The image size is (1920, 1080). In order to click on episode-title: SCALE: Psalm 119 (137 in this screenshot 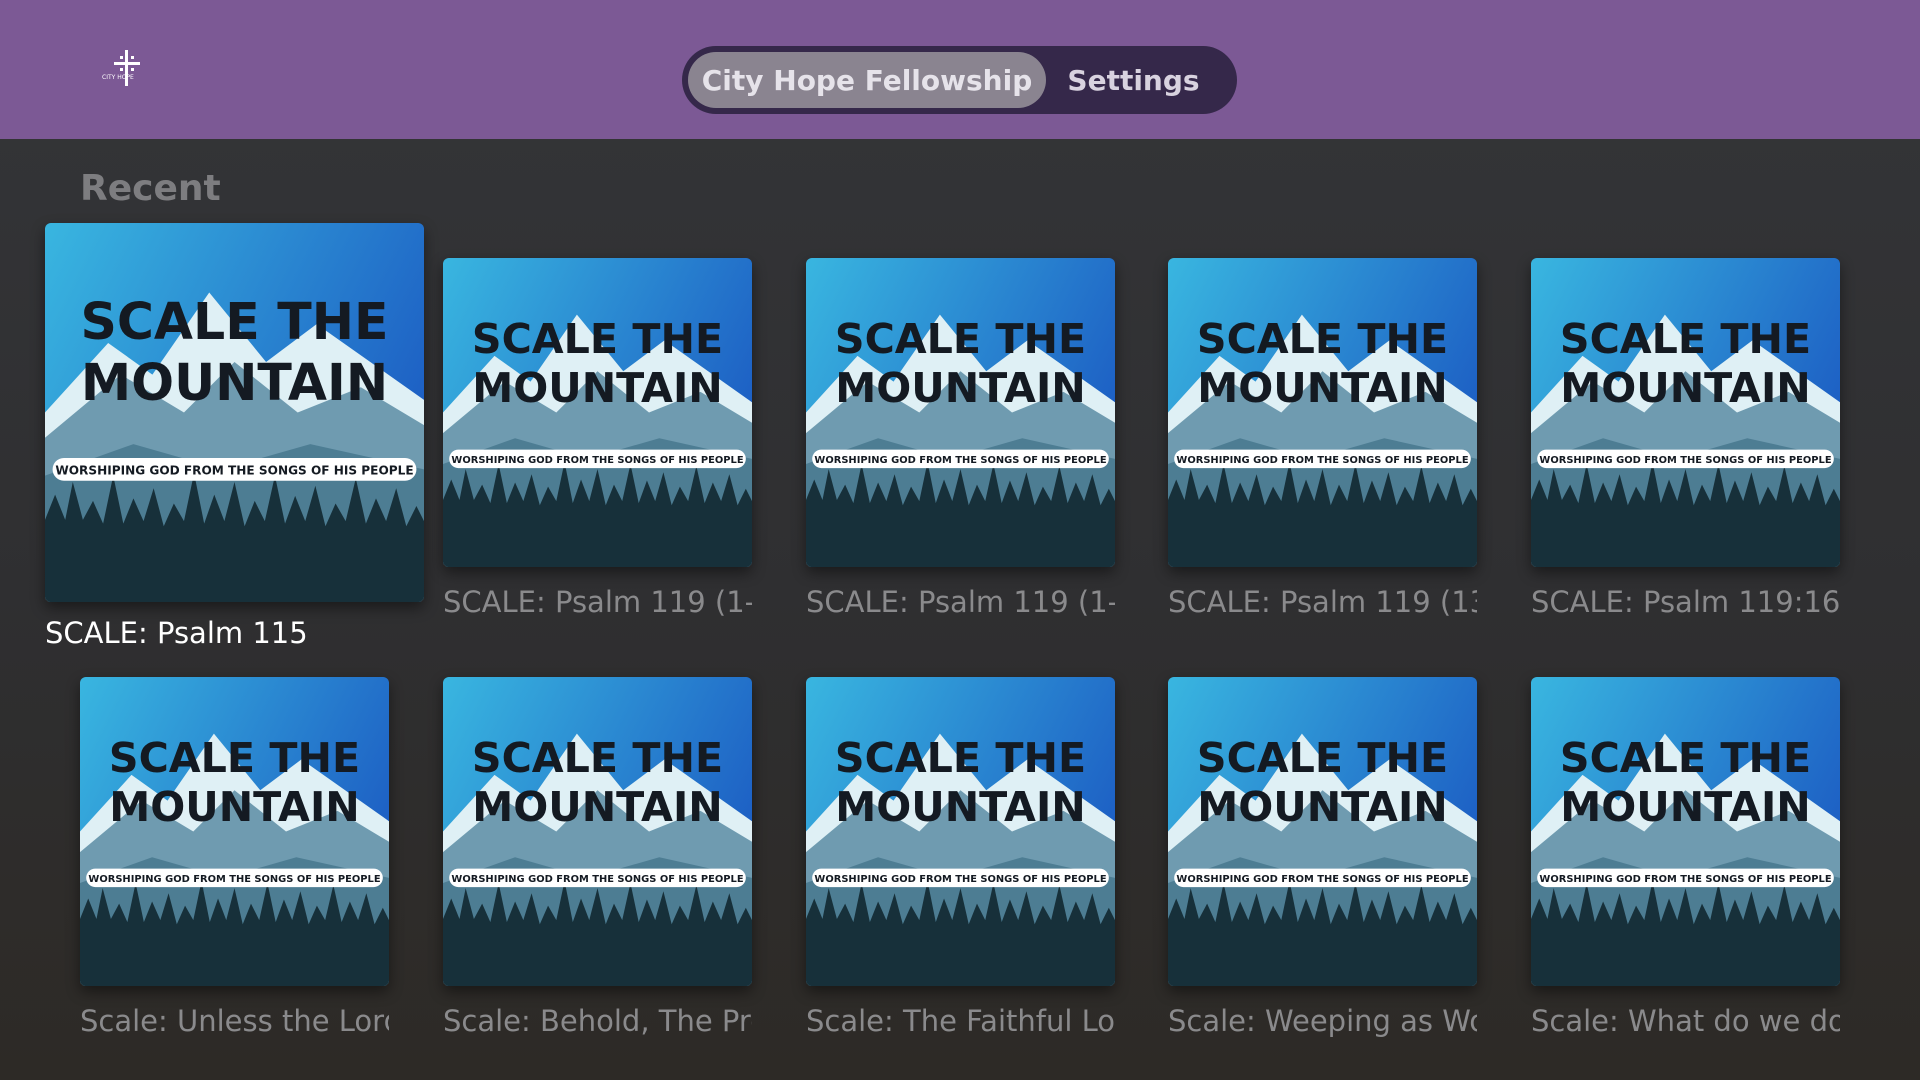, I will do `click(1322, 602)`.